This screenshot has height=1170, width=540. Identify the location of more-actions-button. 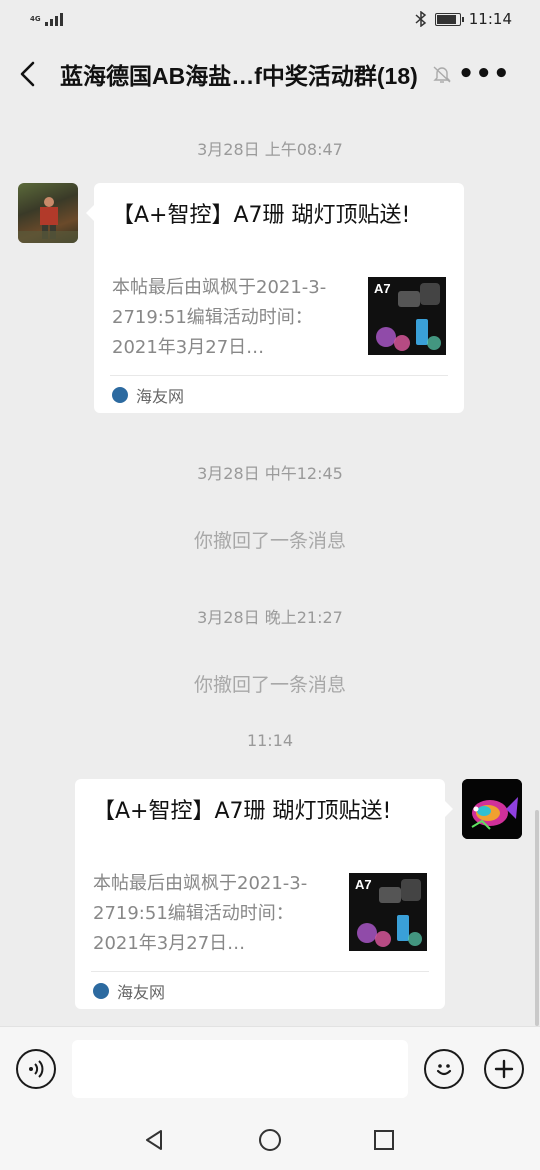
(504, 1069).